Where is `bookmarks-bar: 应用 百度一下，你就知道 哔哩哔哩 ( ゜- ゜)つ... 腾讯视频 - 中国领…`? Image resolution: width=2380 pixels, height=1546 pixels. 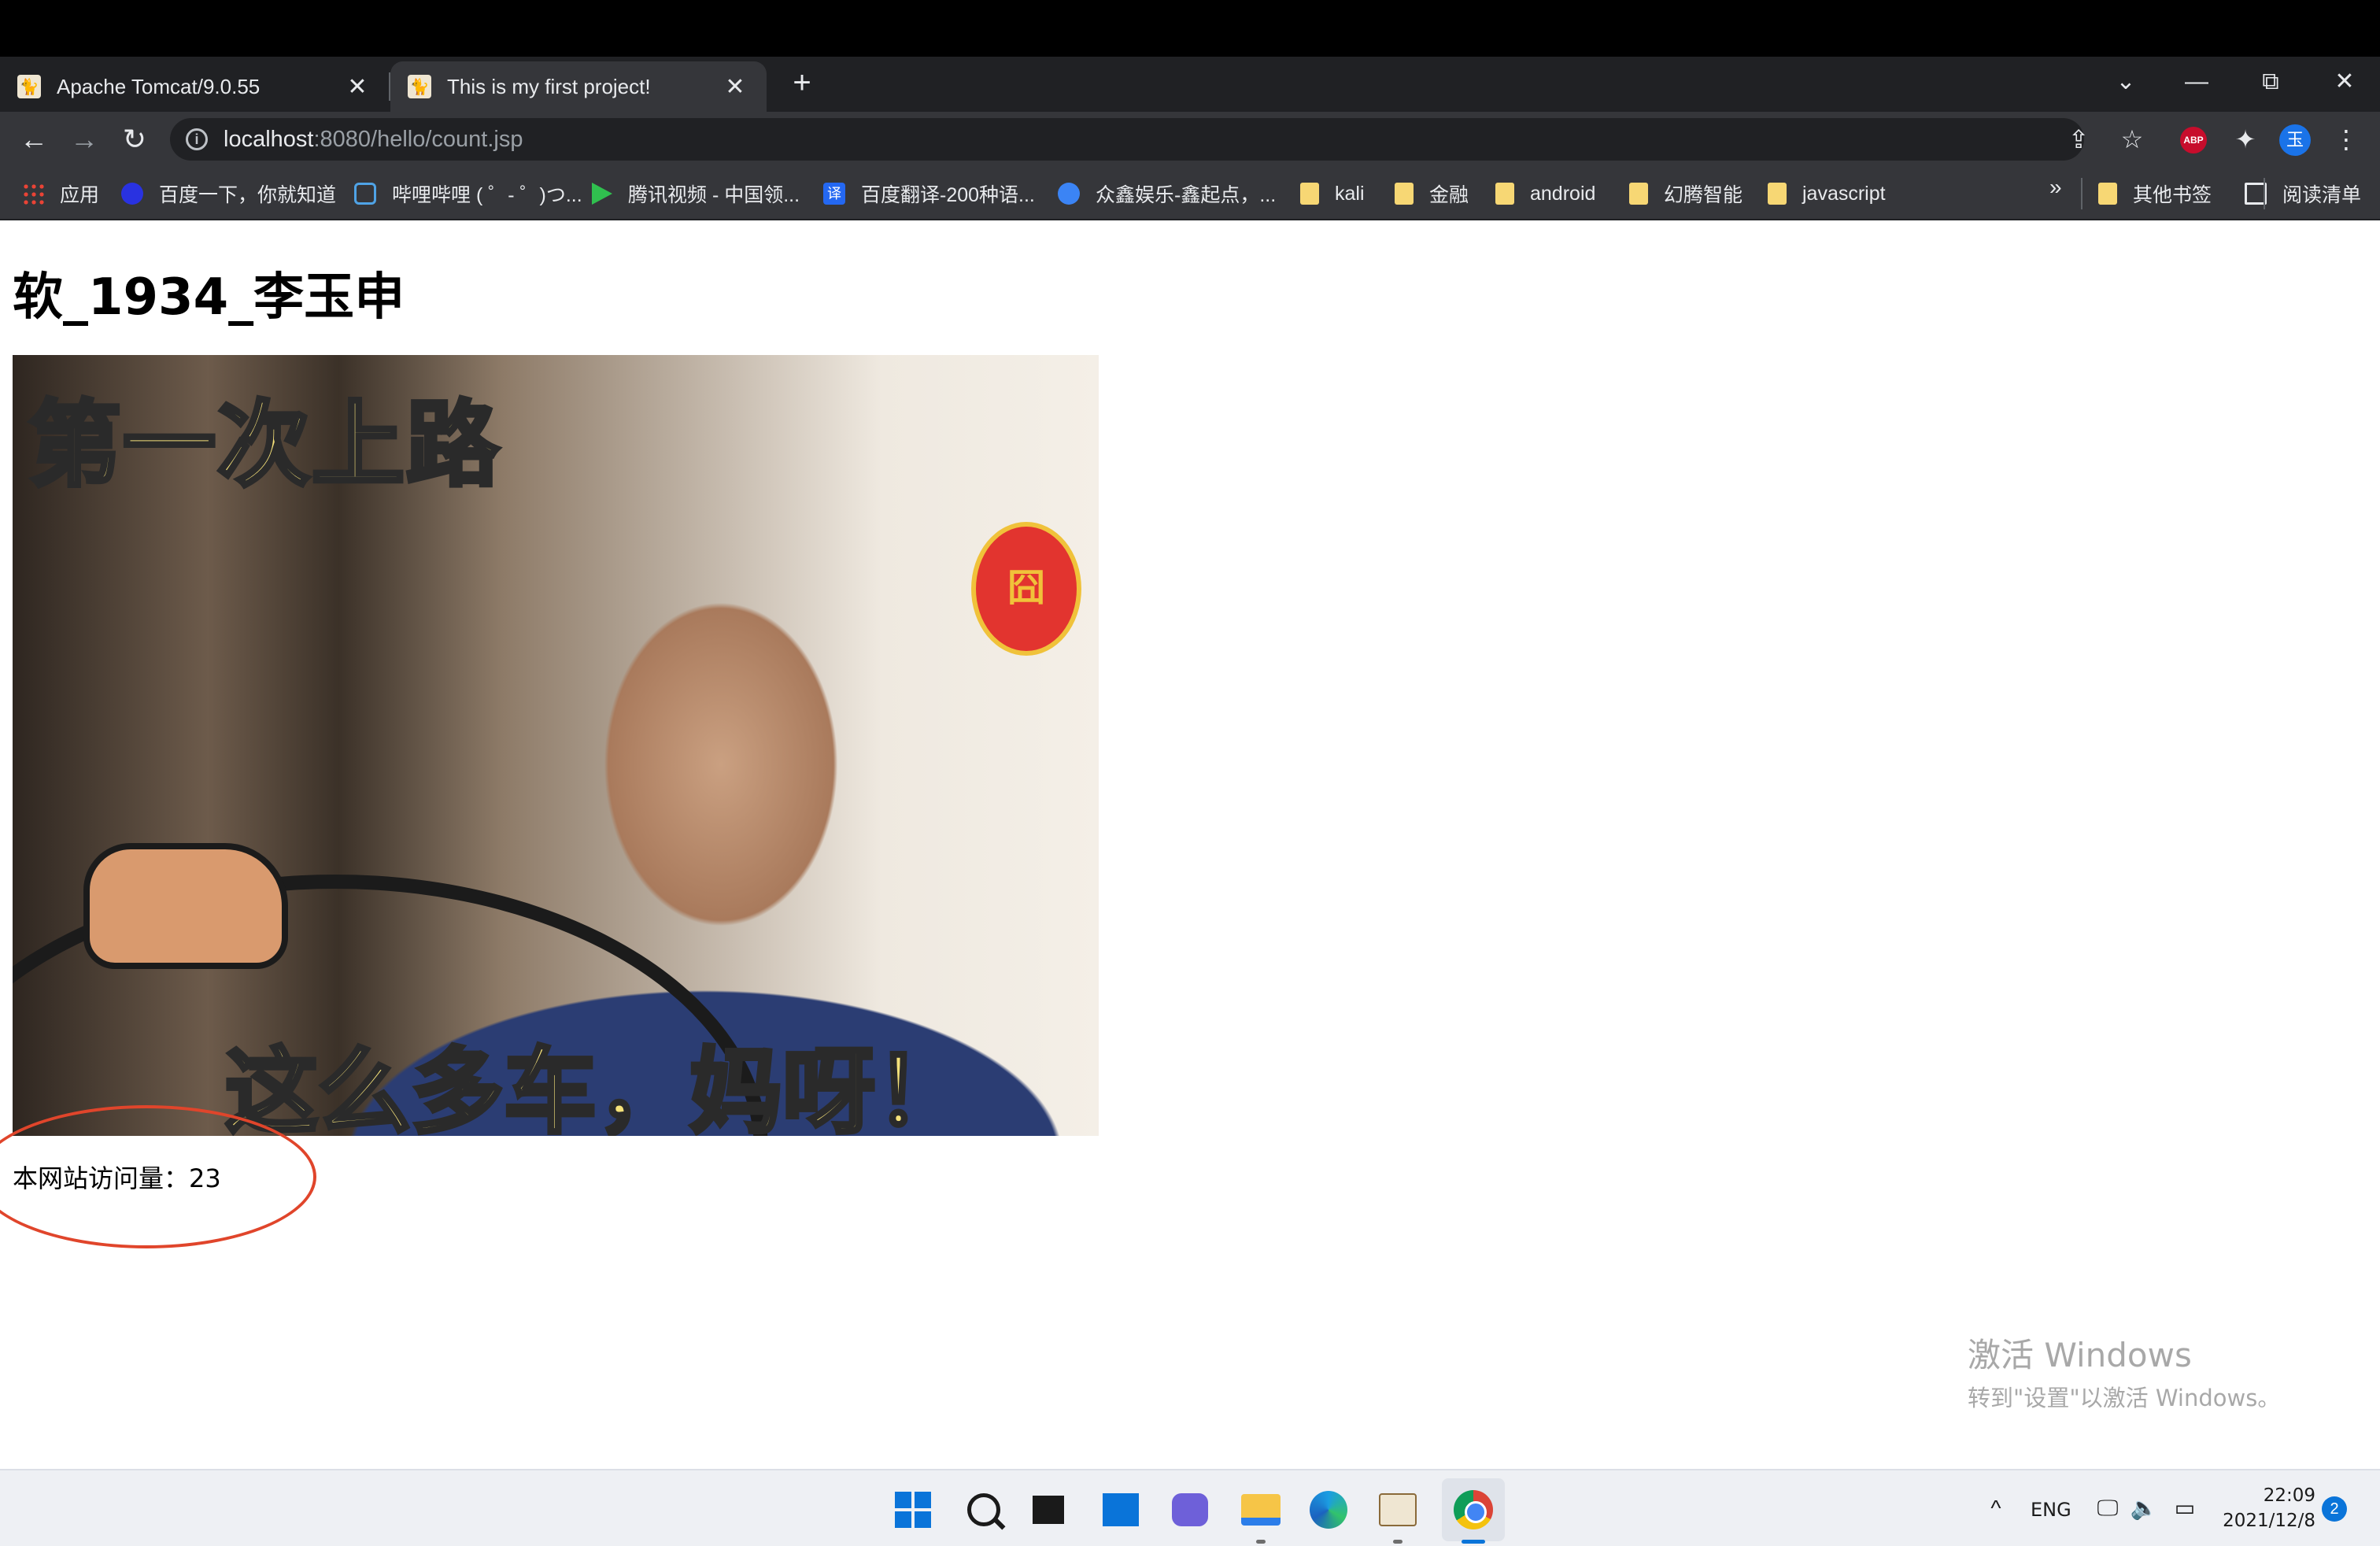 bookmarks-bar: 应用 百度一下，你就知道 哔哩哔哩 ( ゜- ゜)つ... 腾讯视频 - 中国领… is located at coordinates (1190, 193).